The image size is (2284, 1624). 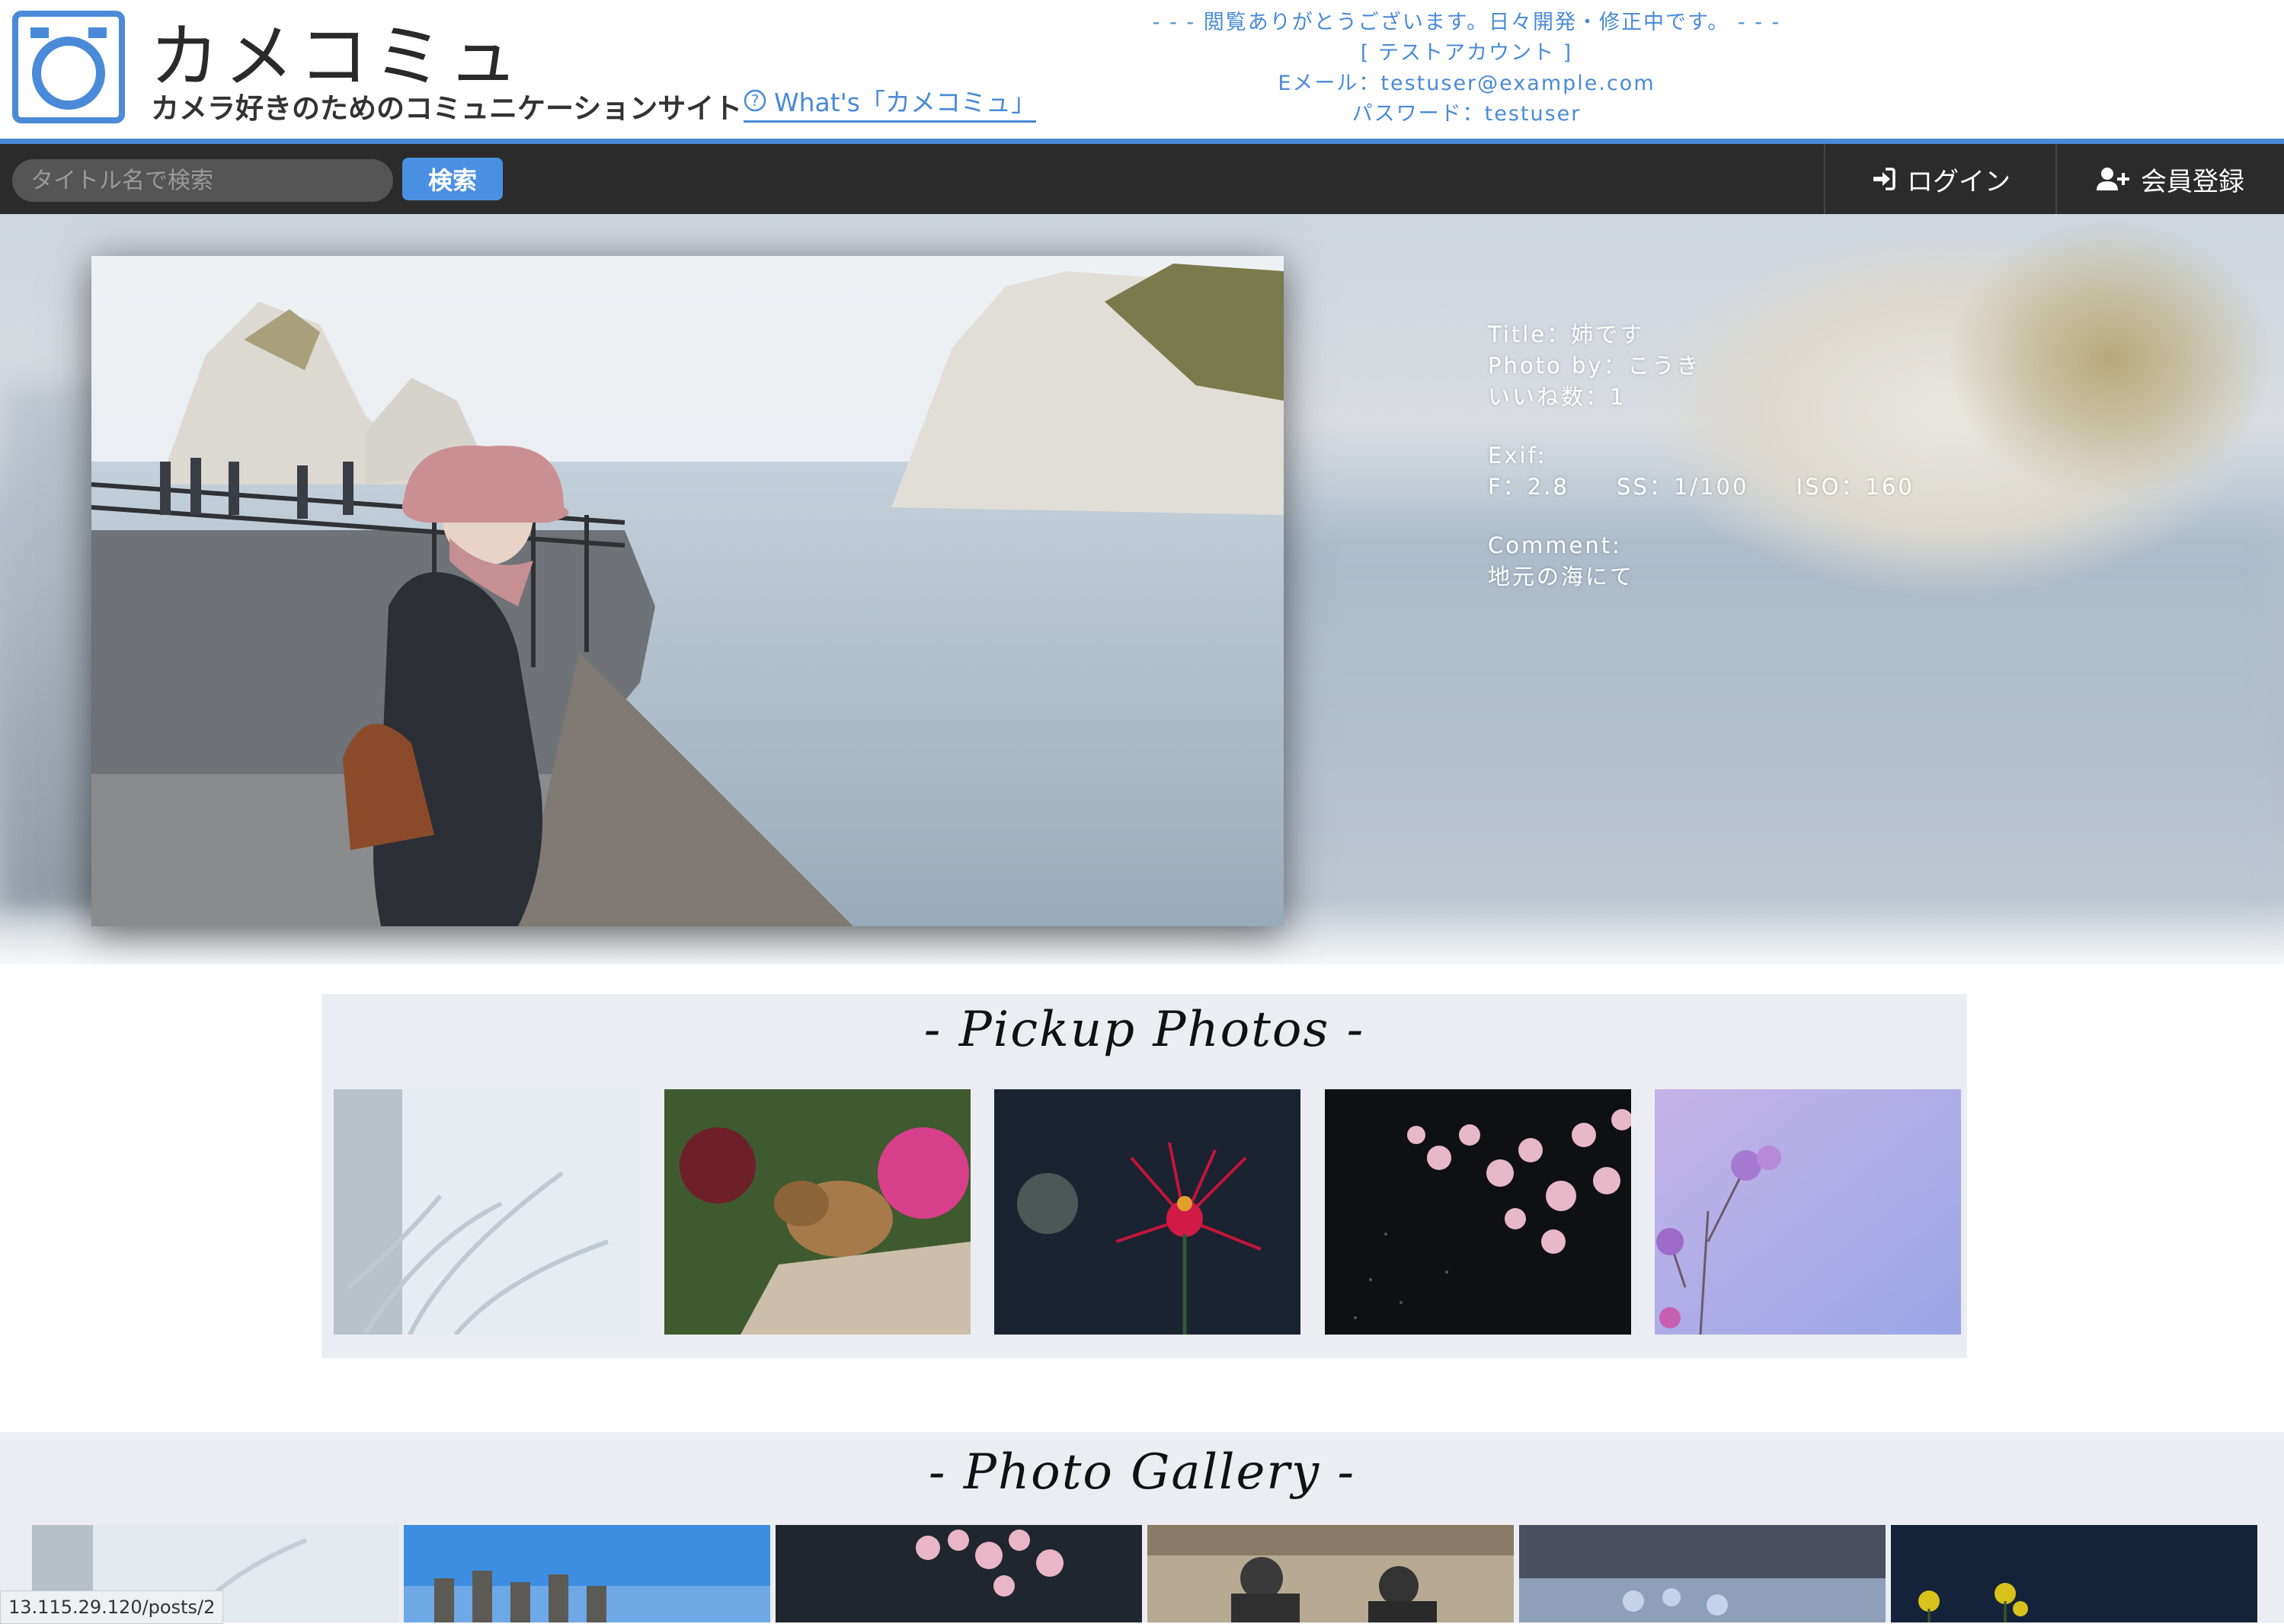 I want to click on whats-link: ? What's「カメコミュ」, so click(x=890, y=103).